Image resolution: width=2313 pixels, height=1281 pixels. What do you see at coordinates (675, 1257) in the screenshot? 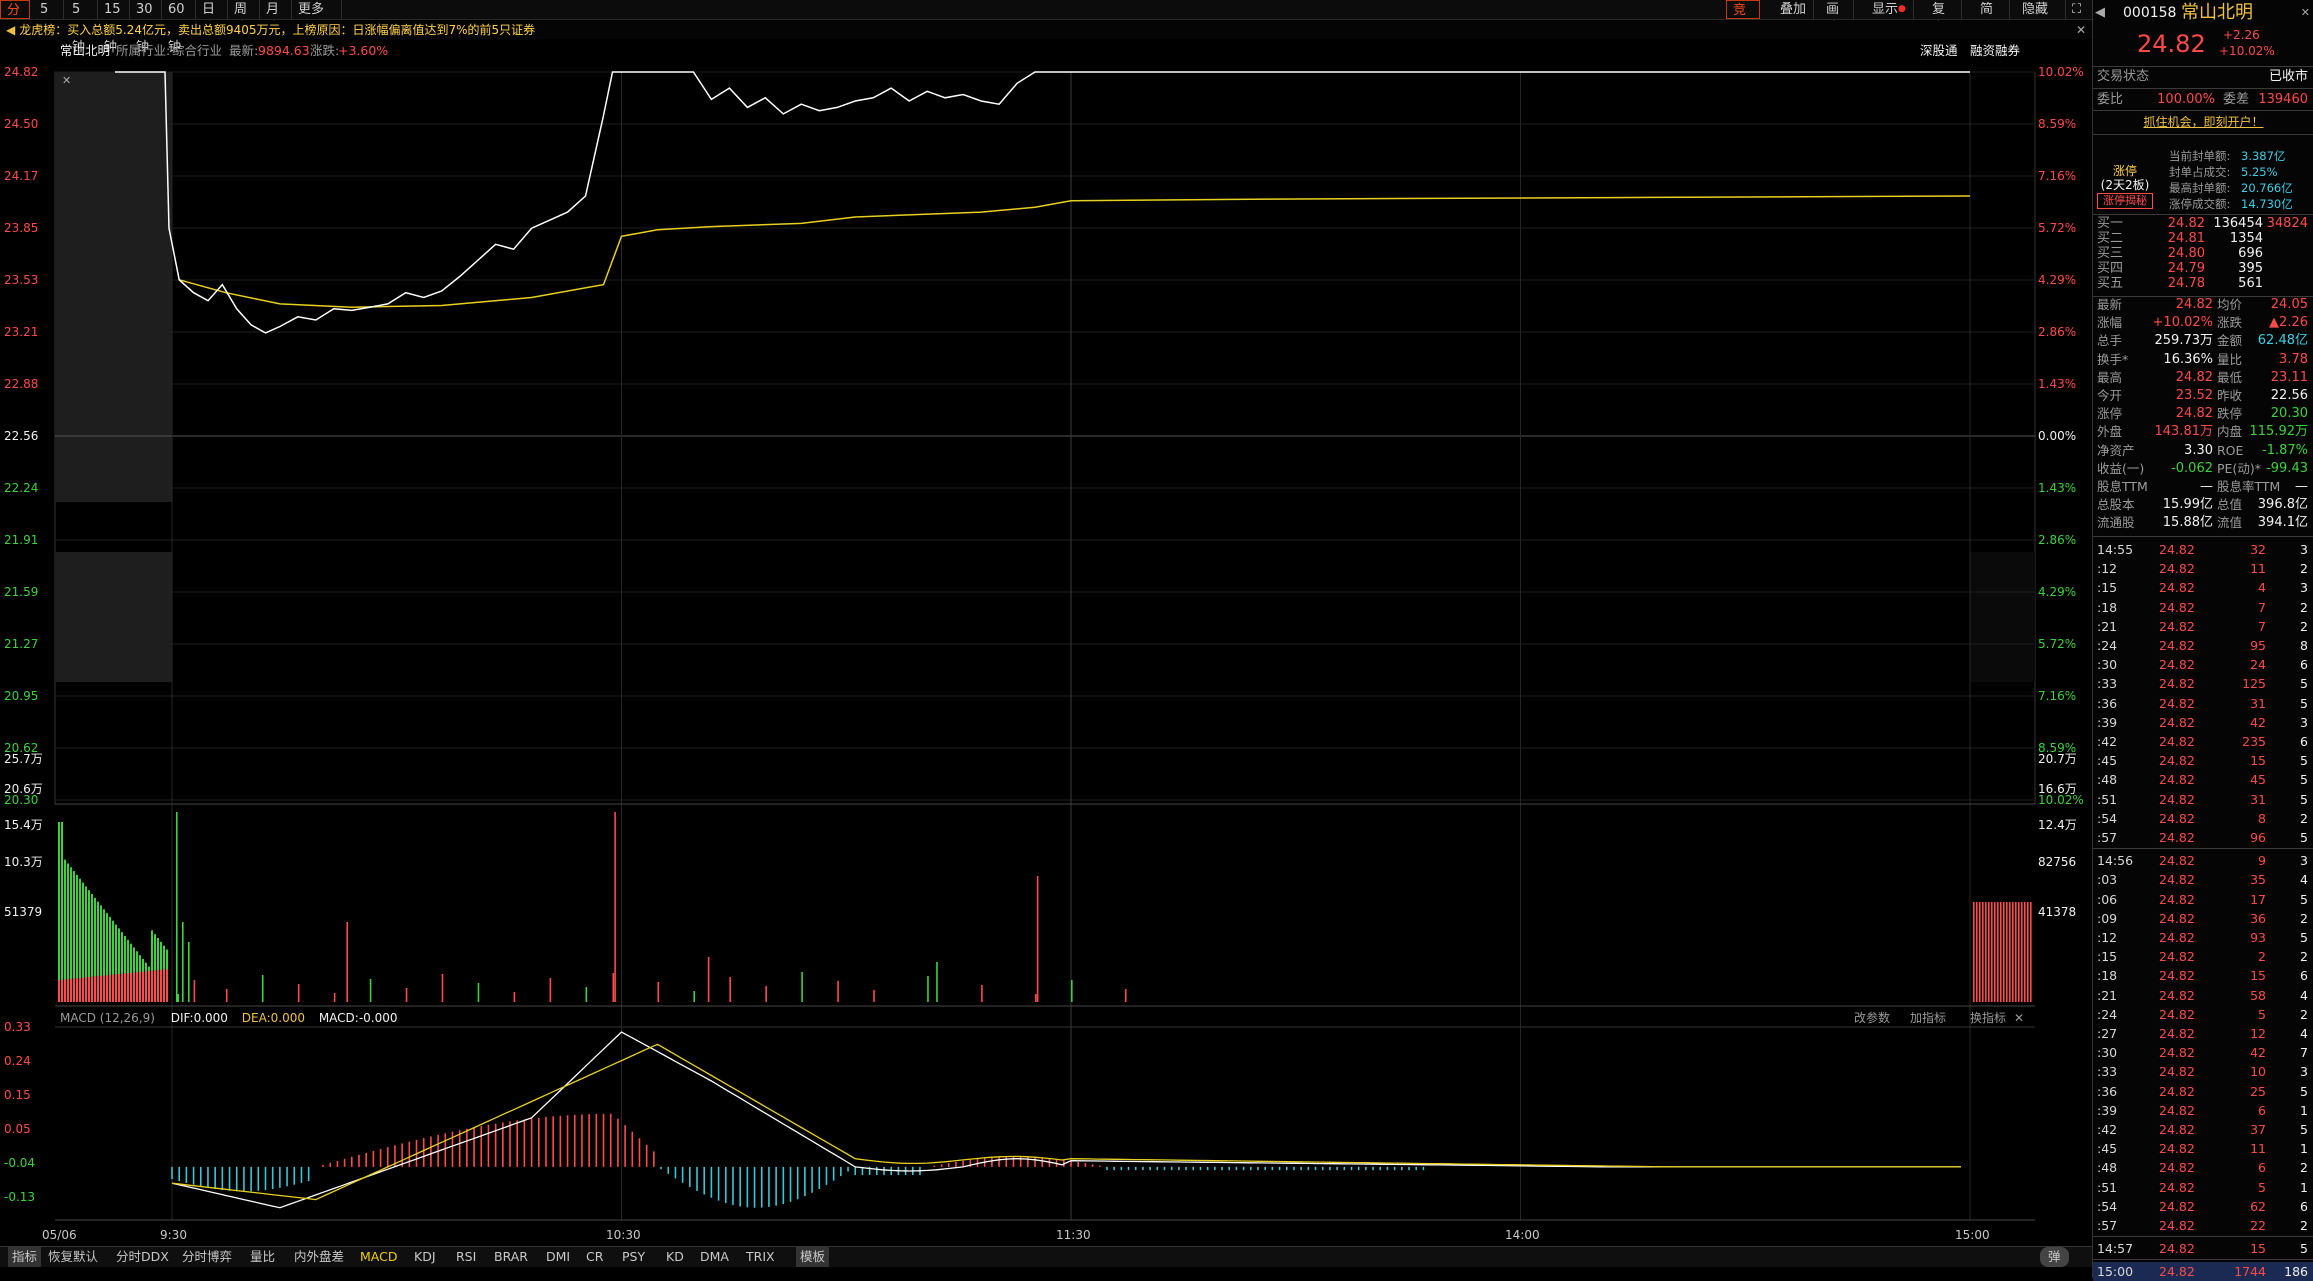
I see `indicator-tab: KD` at bounding box center [675, 1257].